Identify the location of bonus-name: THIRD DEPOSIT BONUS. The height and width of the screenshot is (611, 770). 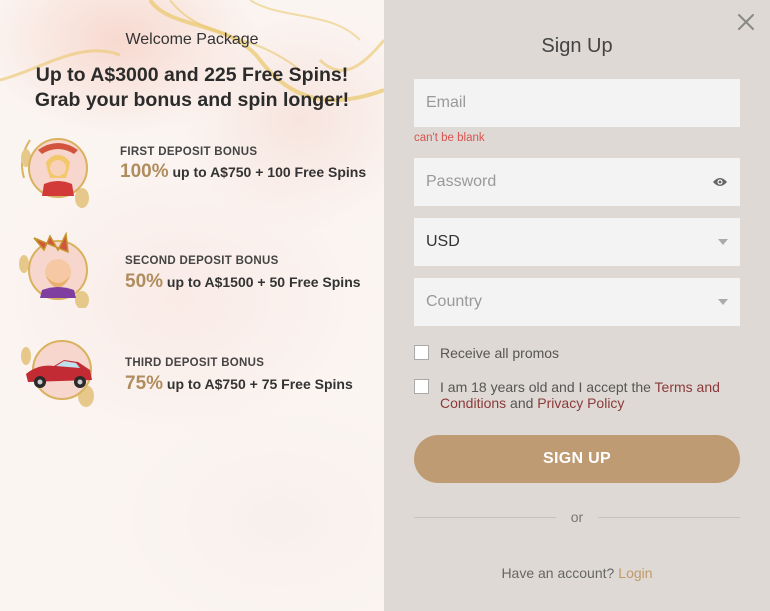
(195, 363).